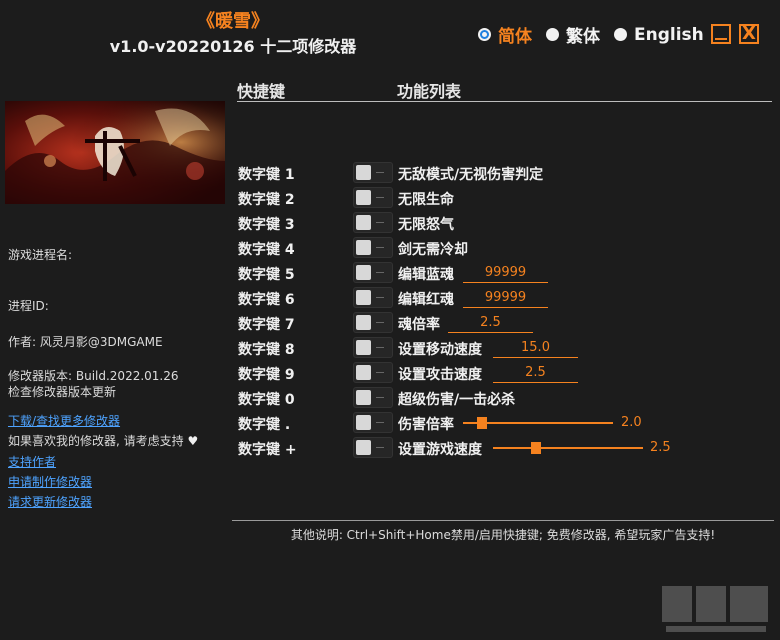  I want to click on heart-icon: ♥, so click(193, 441).